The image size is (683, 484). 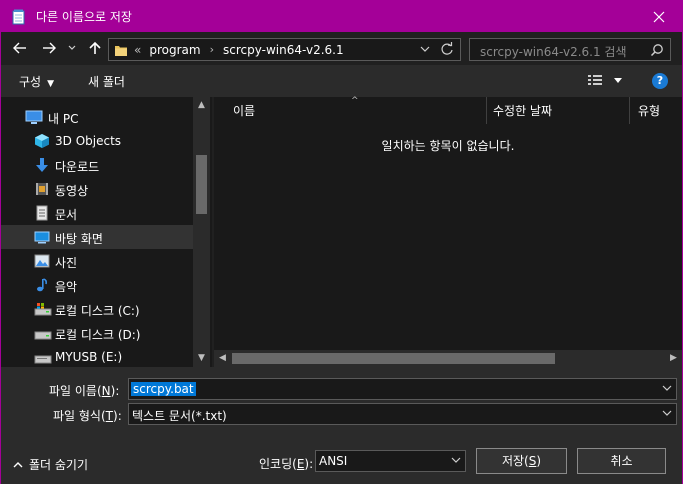 I want to click on address-bar: « program › scrcpy-win64-v2.6.1, so click(x=284, y=49).